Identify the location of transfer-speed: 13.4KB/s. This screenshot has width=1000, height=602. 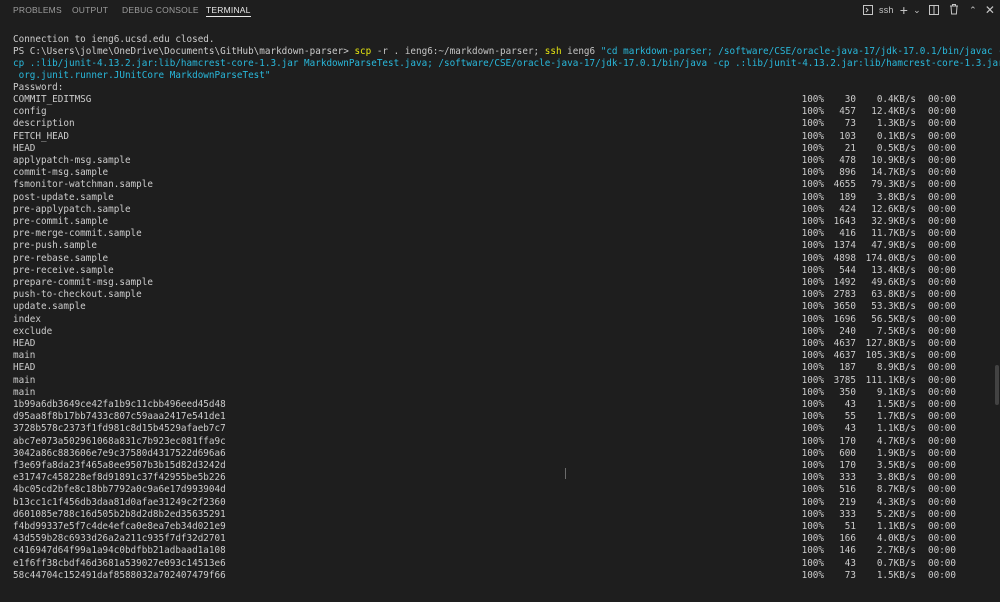
(893, 270).